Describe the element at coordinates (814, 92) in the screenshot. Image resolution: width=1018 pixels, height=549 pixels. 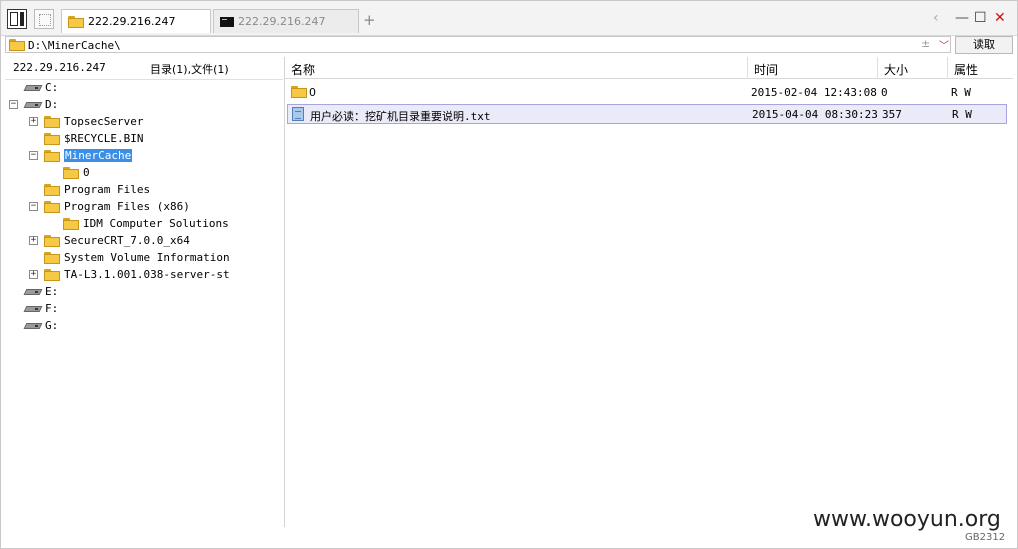
I see `file-time: 2015-02-04 12:43:08` at that location.